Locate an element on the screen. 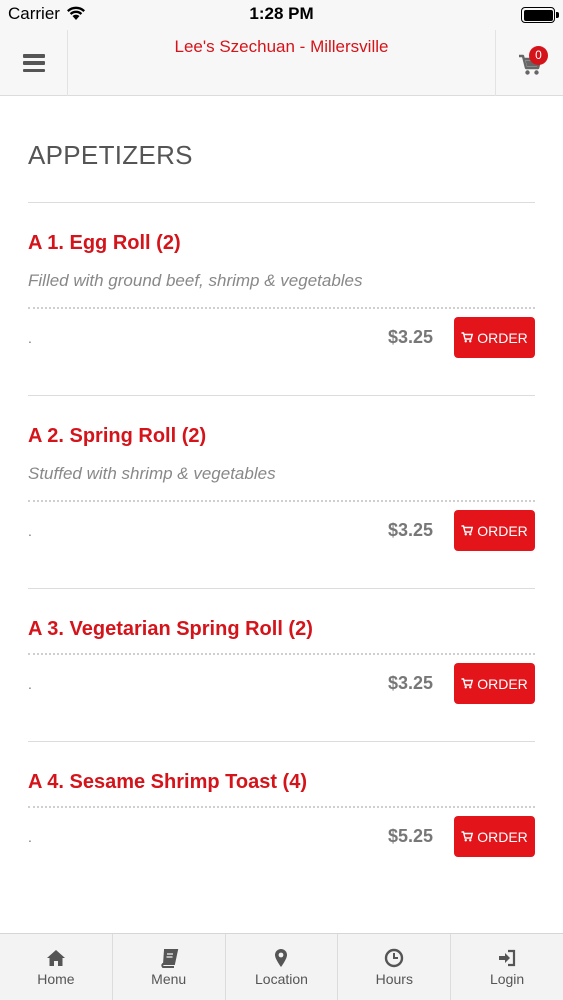 The image size is (563, 1000). tab-location: Location is located at coordinates (282, 967).